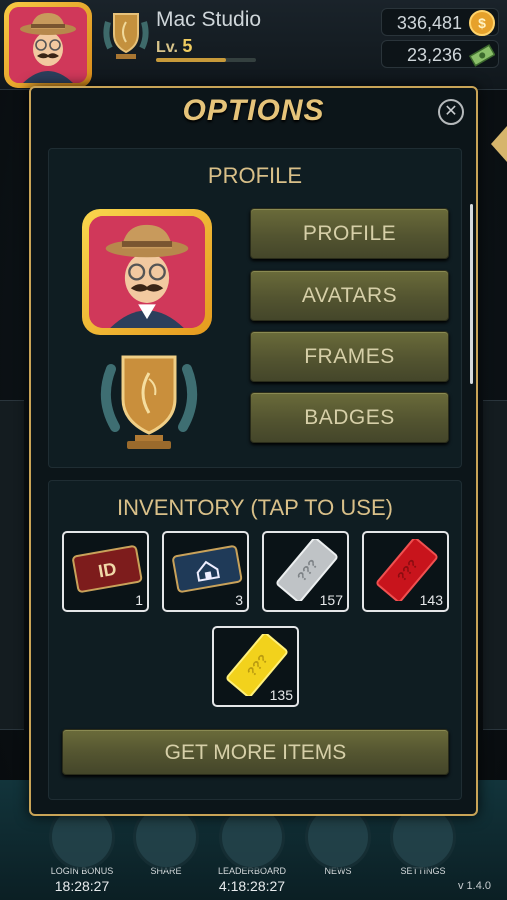 This screenshot has width=507, height=900. I want to click on inventory-item-id-card: ID 1, so click(105, 571).